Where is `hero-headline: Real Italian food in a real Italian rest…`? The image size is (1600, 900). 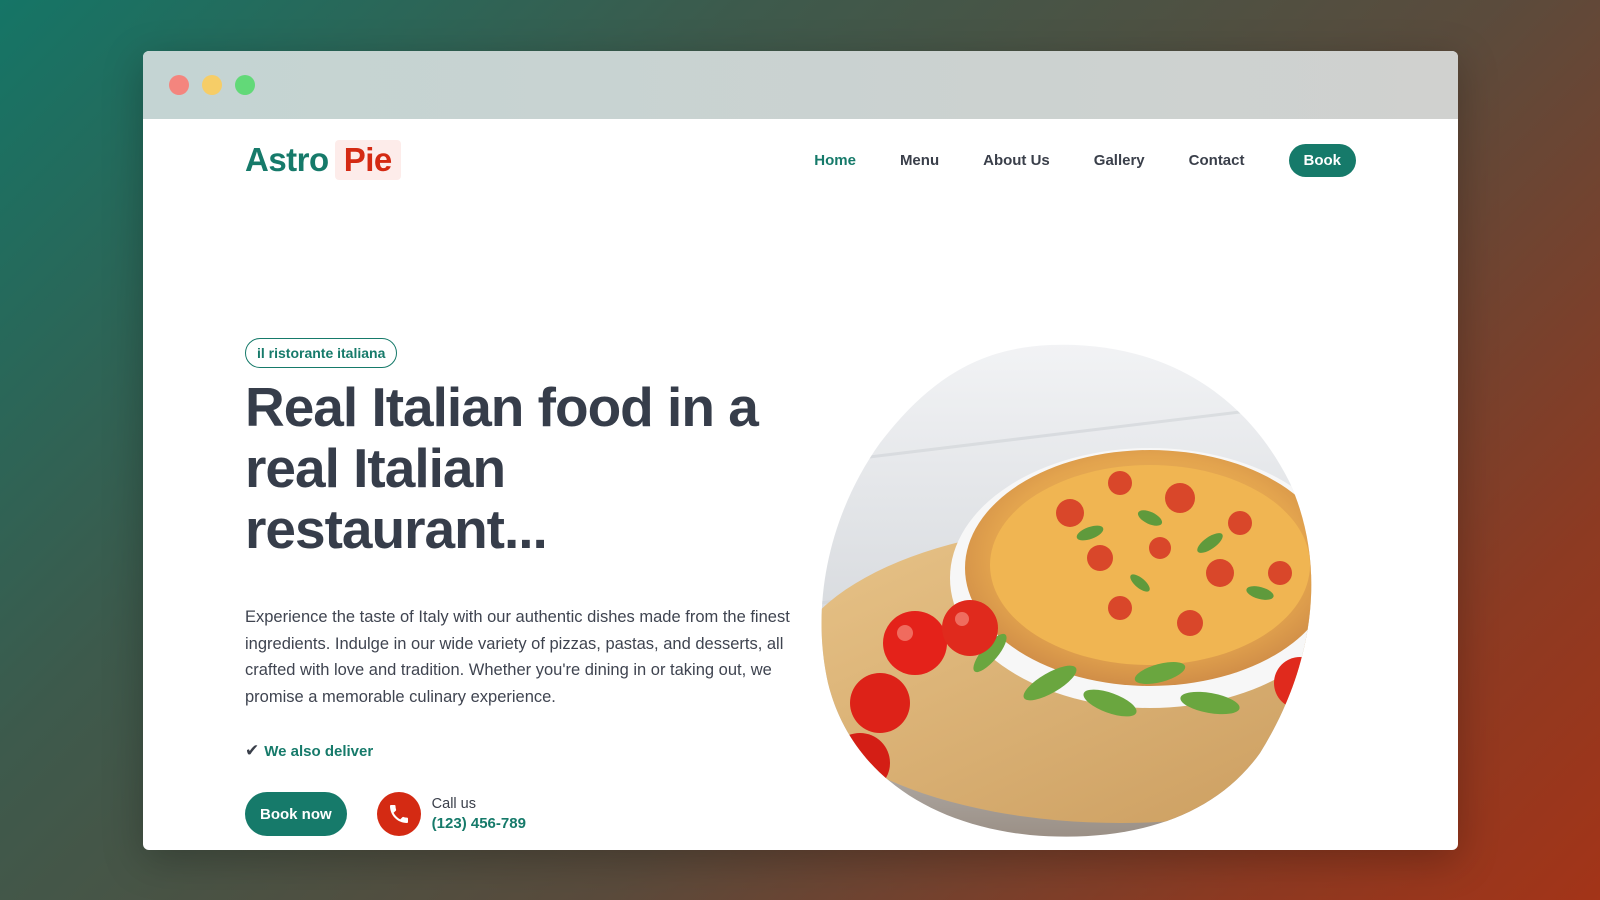 hero-headline: Real Italian food in a real Italian rest… is located at coordinates (502, 468).